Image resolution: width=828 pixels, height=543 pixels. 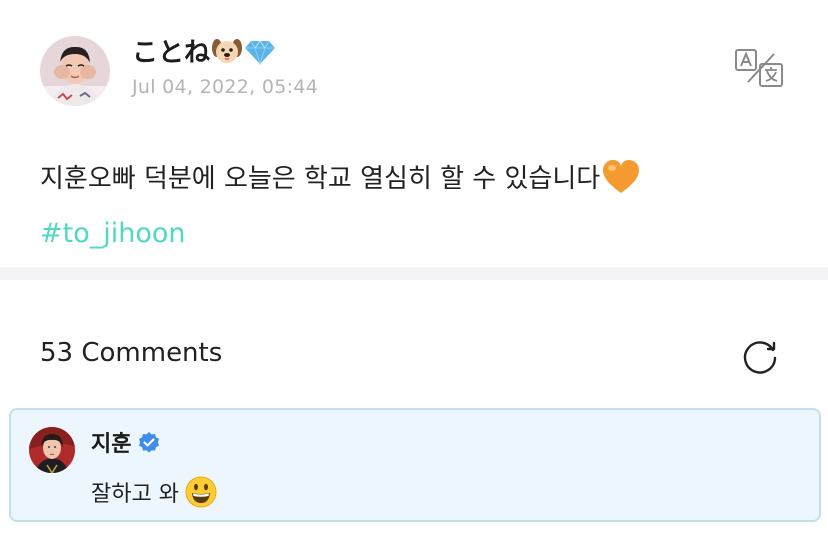 What do you see at coordinates (414, 273) in the screenshot?
I see `section-divider` at bounding box center [414, 273].